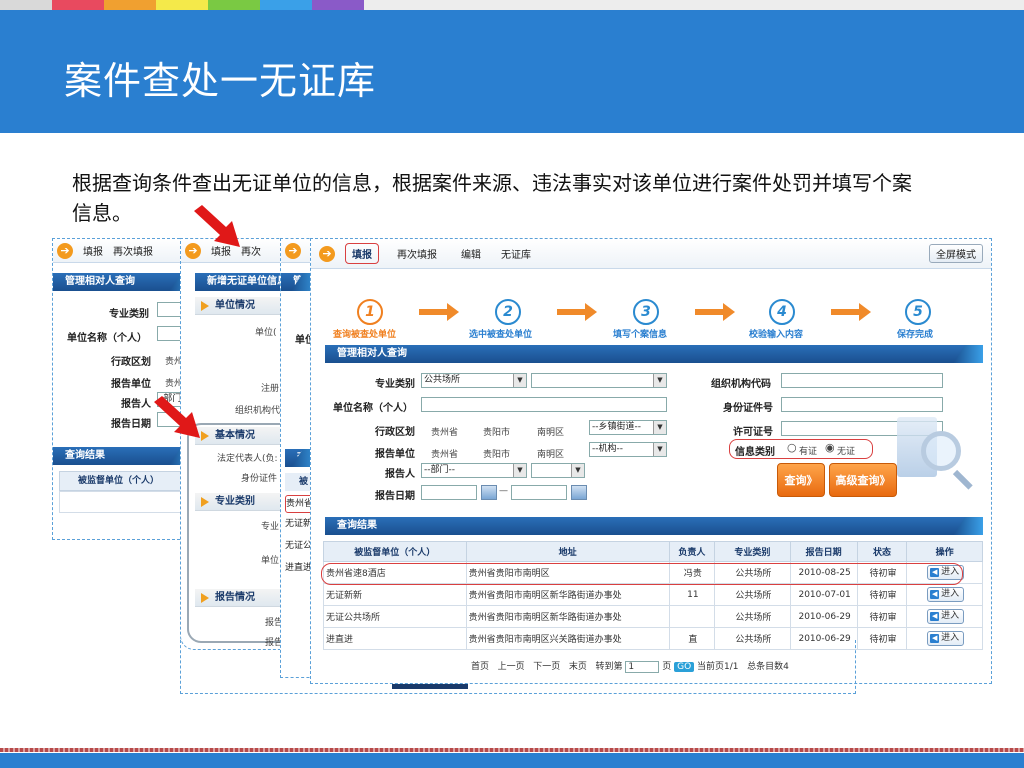 This screenshot has width=1024, height=768. What do you see at coordinates (445, 455) in the screenshot?
I see `report-unit-province: 贵州省` at bounding box center [445, 455].